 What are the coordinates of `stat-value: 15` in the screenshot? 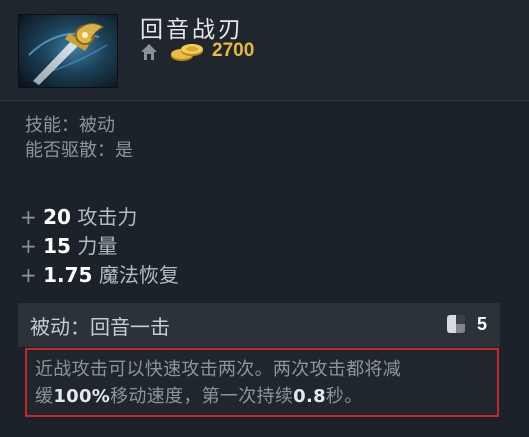 It's located at (57, 246).